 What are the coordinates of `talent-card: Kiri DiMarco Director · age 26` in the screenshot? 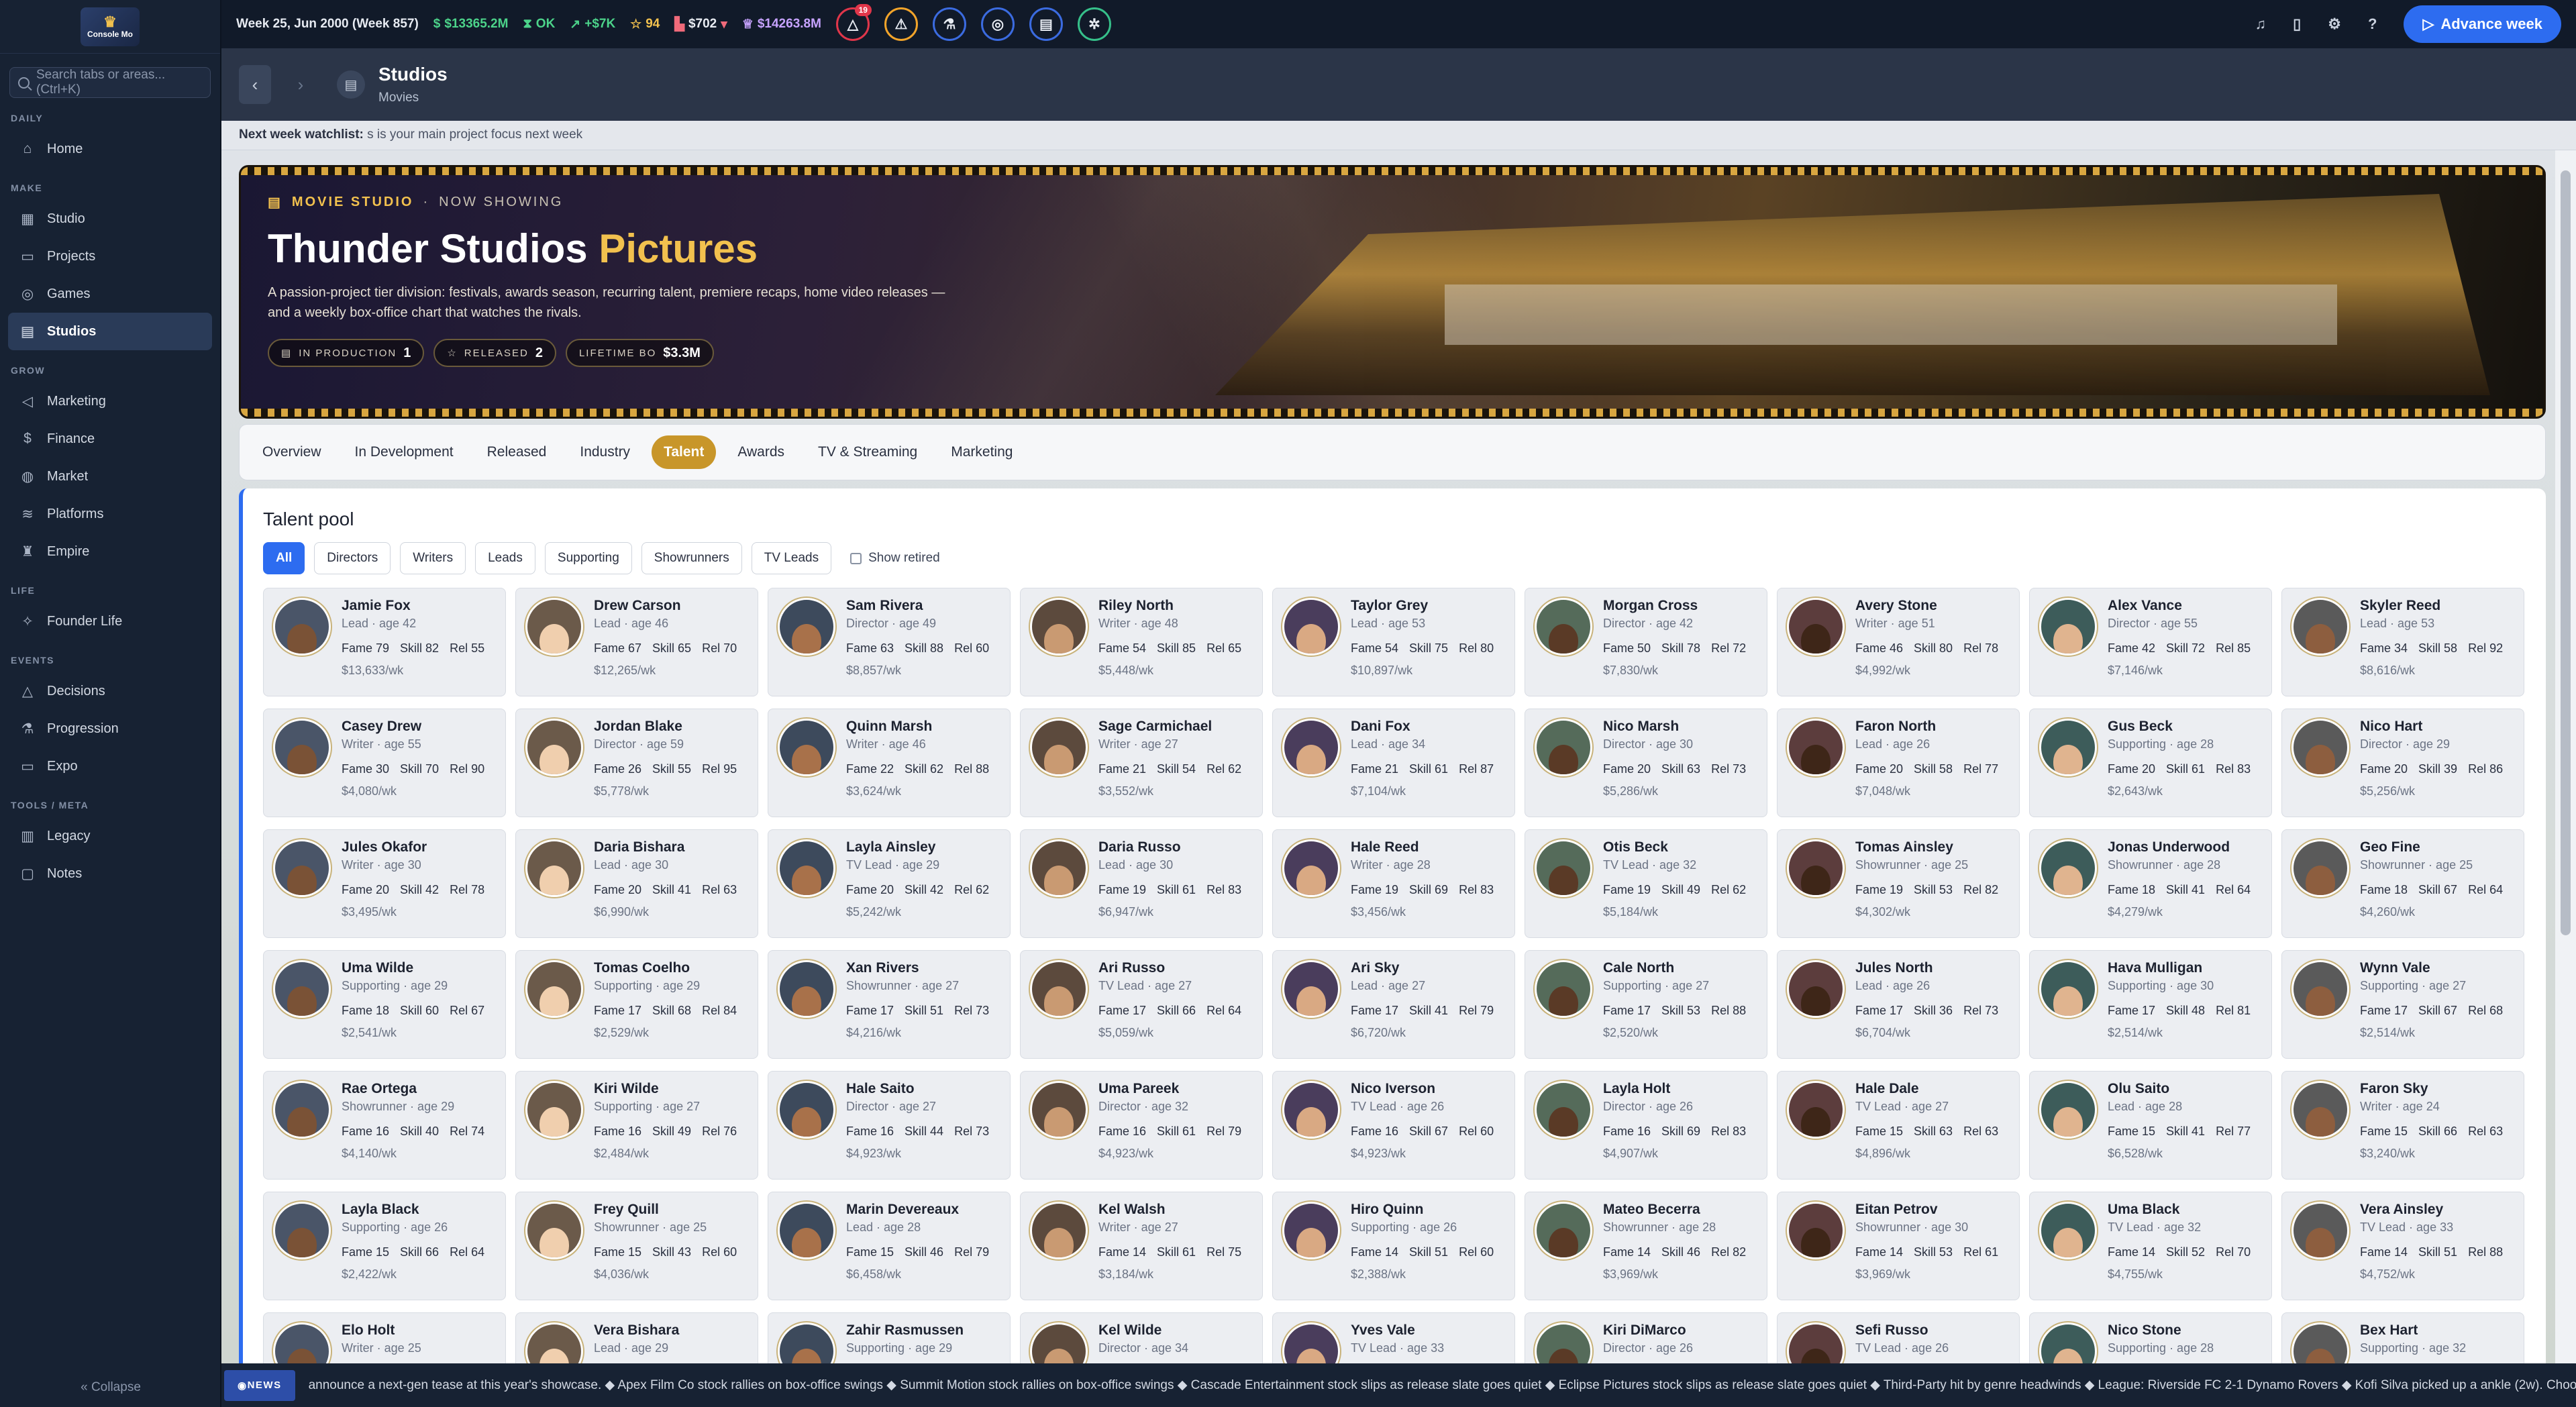 It's located at (1646, 1337).